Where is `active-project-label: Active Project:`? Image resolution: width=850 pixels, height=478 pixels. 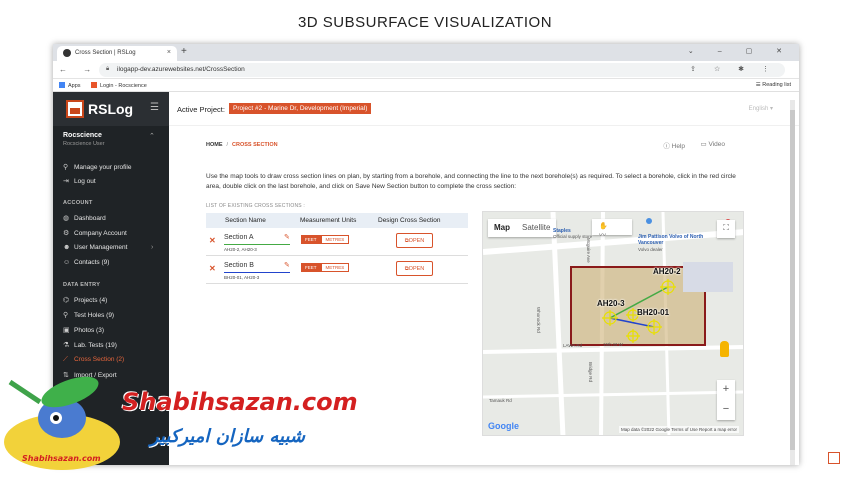 active-project-label: Active Project: is located at coordinates (201, 109).